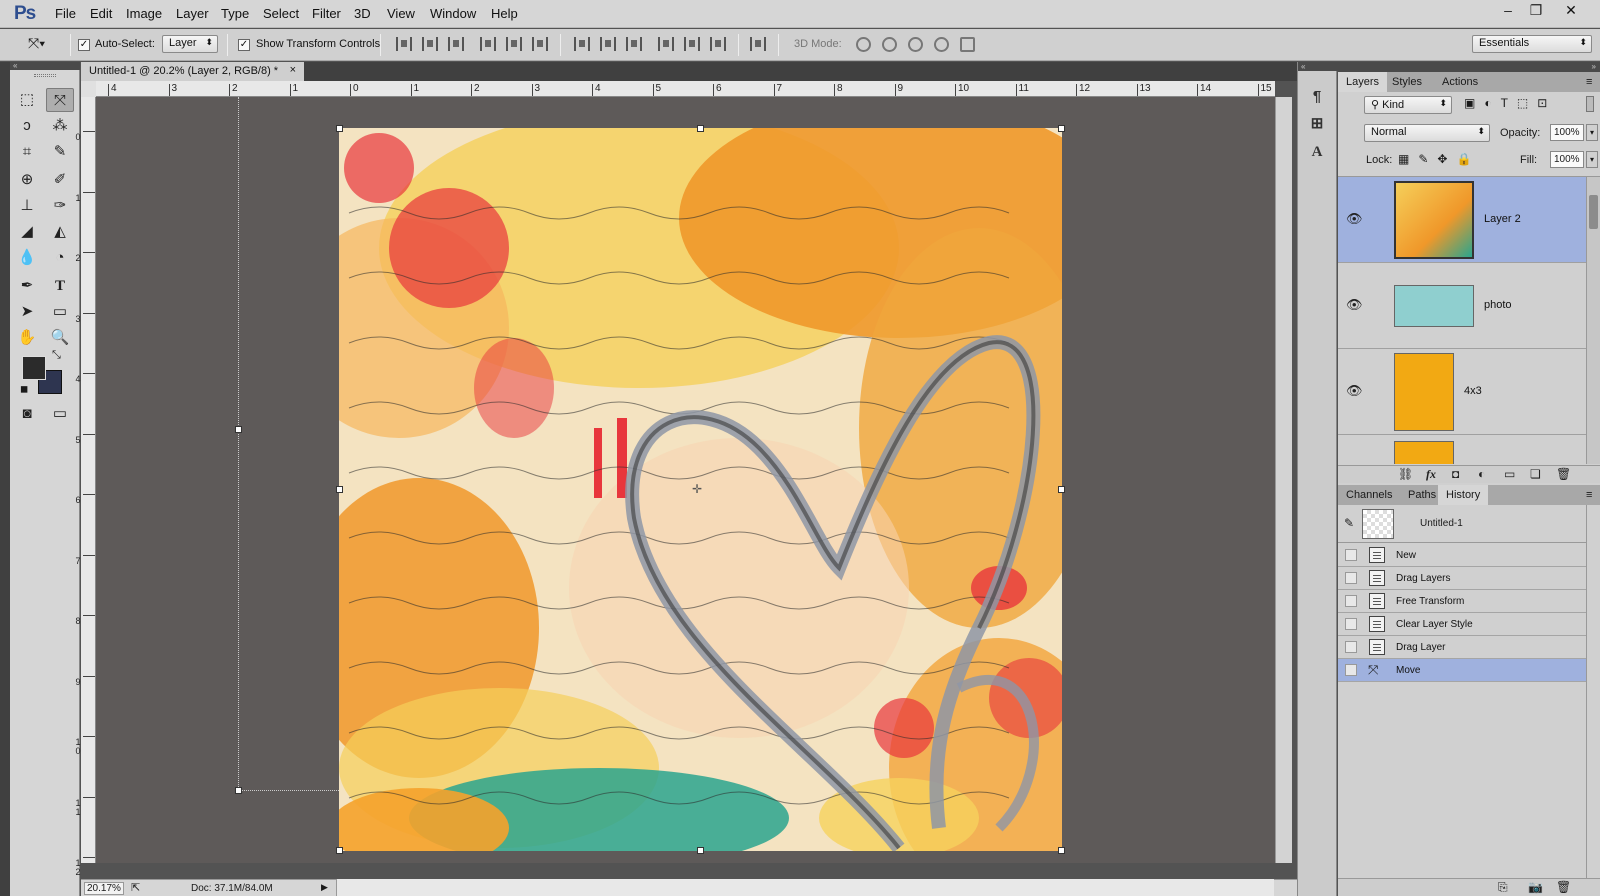 This screenshot has height=896, width=1600. What do you see at coordinates (27, 258) in the screenshot?
I see `blur-tool-icon: 💧` at bounding box center [27, 258].